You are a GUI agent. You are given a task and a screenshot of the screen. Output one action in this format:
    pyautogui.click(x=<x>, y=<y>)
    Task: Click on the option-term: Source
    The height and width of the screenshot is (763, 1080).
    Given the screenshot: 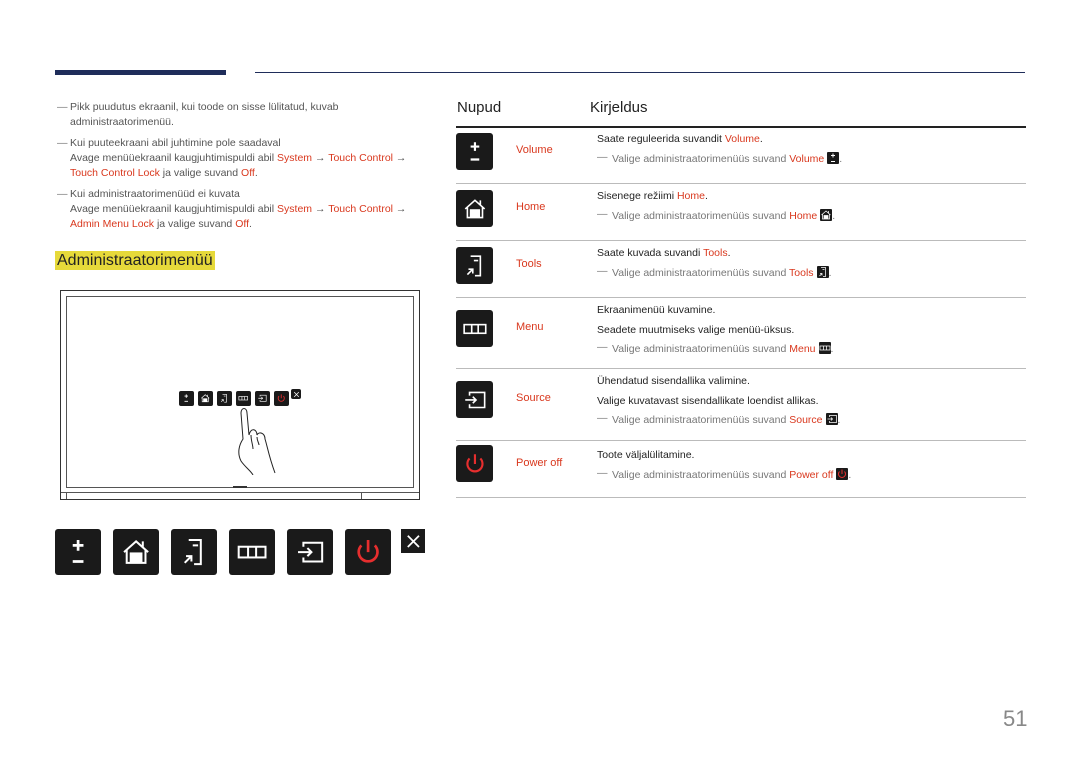 What is the action you would take?
    pyautogui.click(x=806, y=420)
    